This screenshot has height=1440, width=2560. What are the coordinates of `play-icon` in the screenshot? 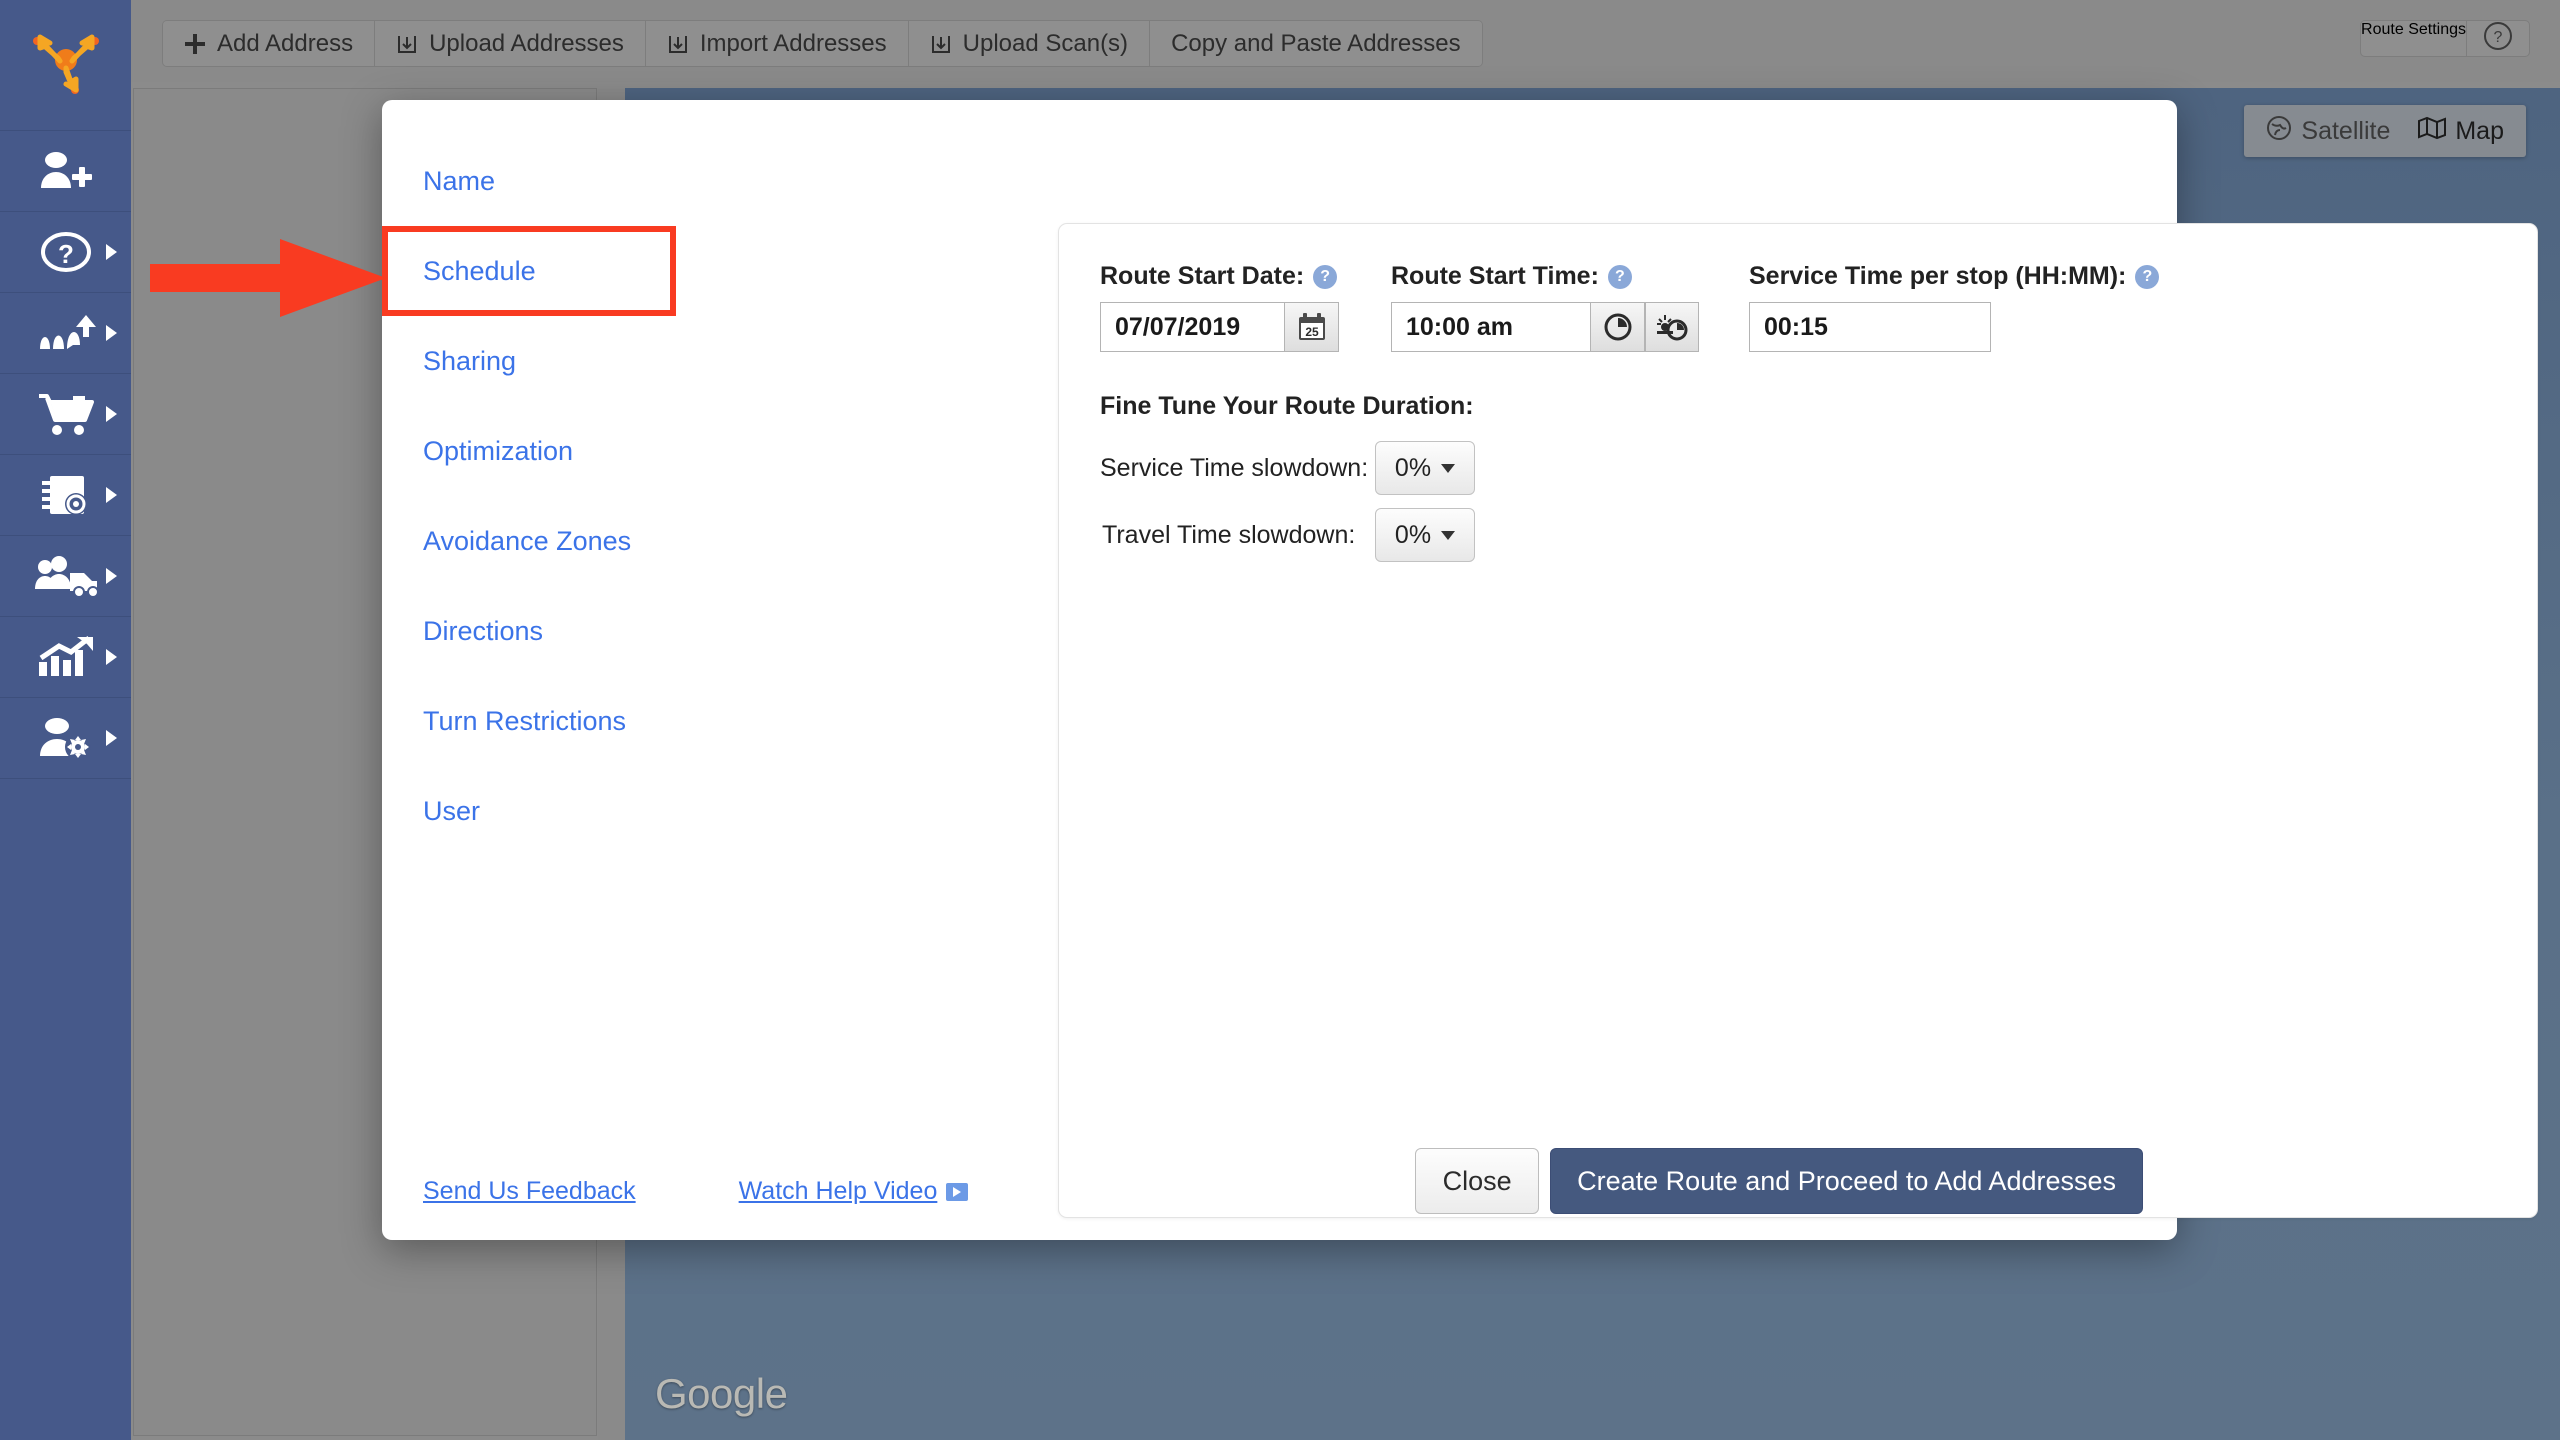 It's located at (957, 1191).